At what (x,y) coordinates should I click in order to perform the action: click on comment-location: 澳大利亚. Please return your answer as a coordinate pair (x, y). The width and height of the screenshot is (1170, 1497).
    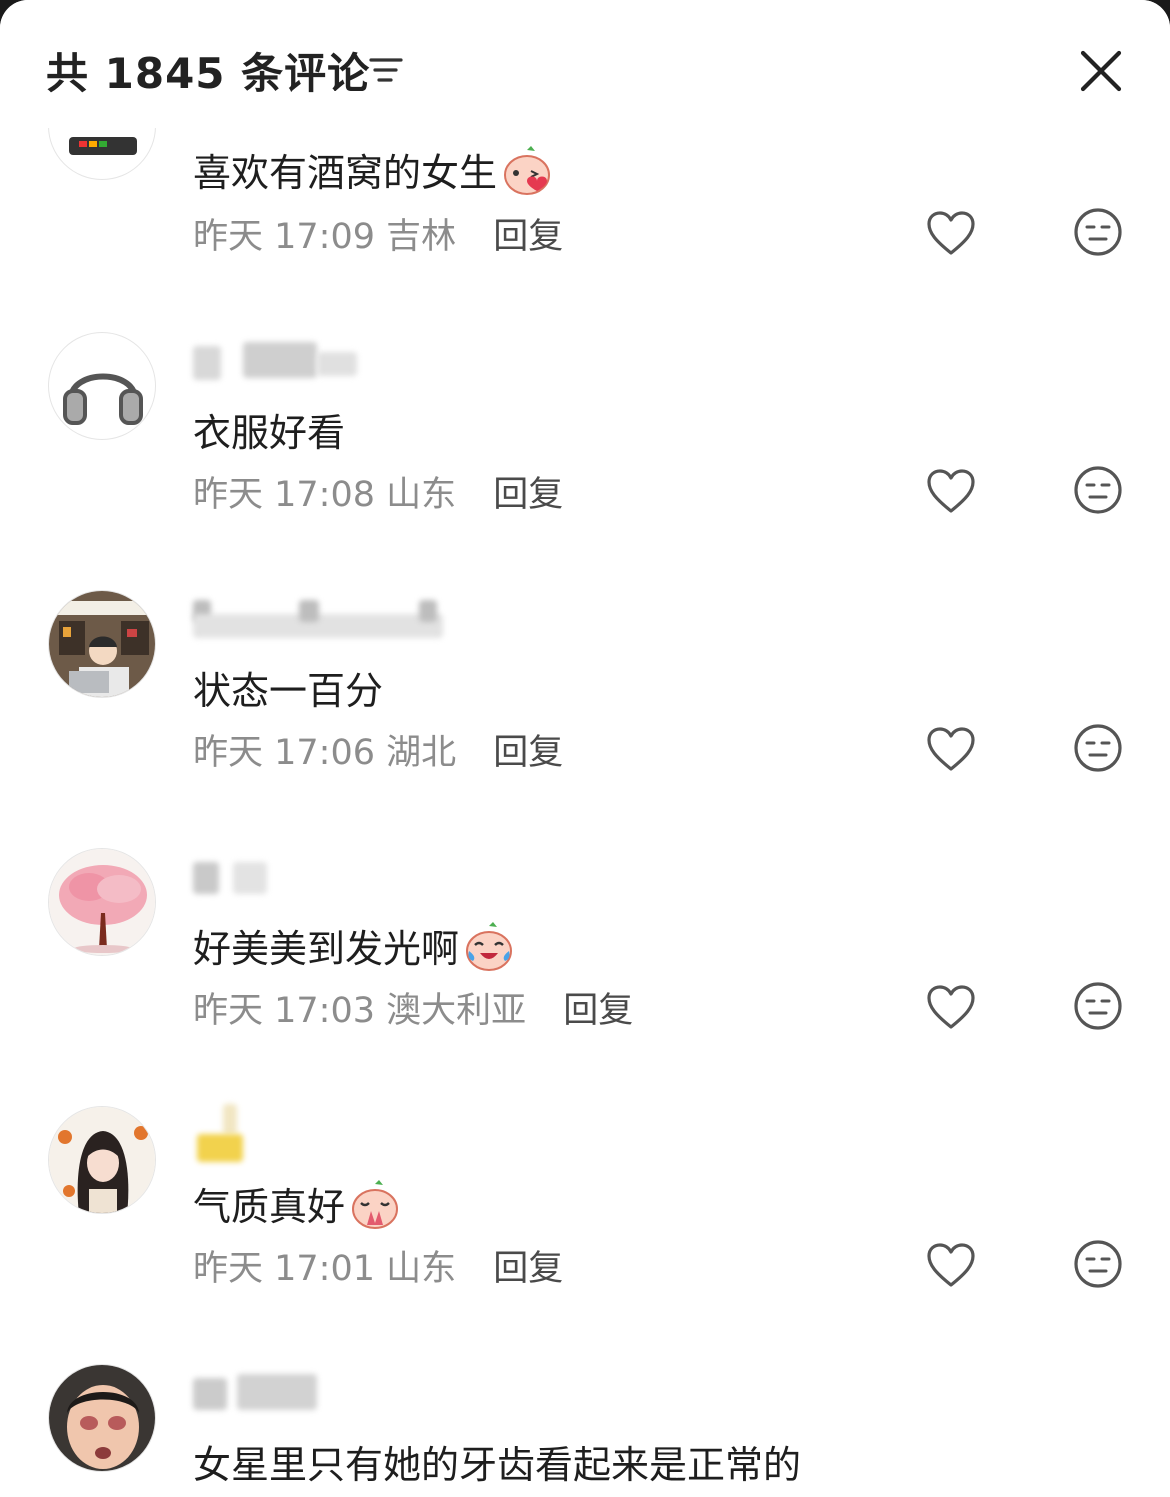
    Looking at the image, I should click on (456, 1011).